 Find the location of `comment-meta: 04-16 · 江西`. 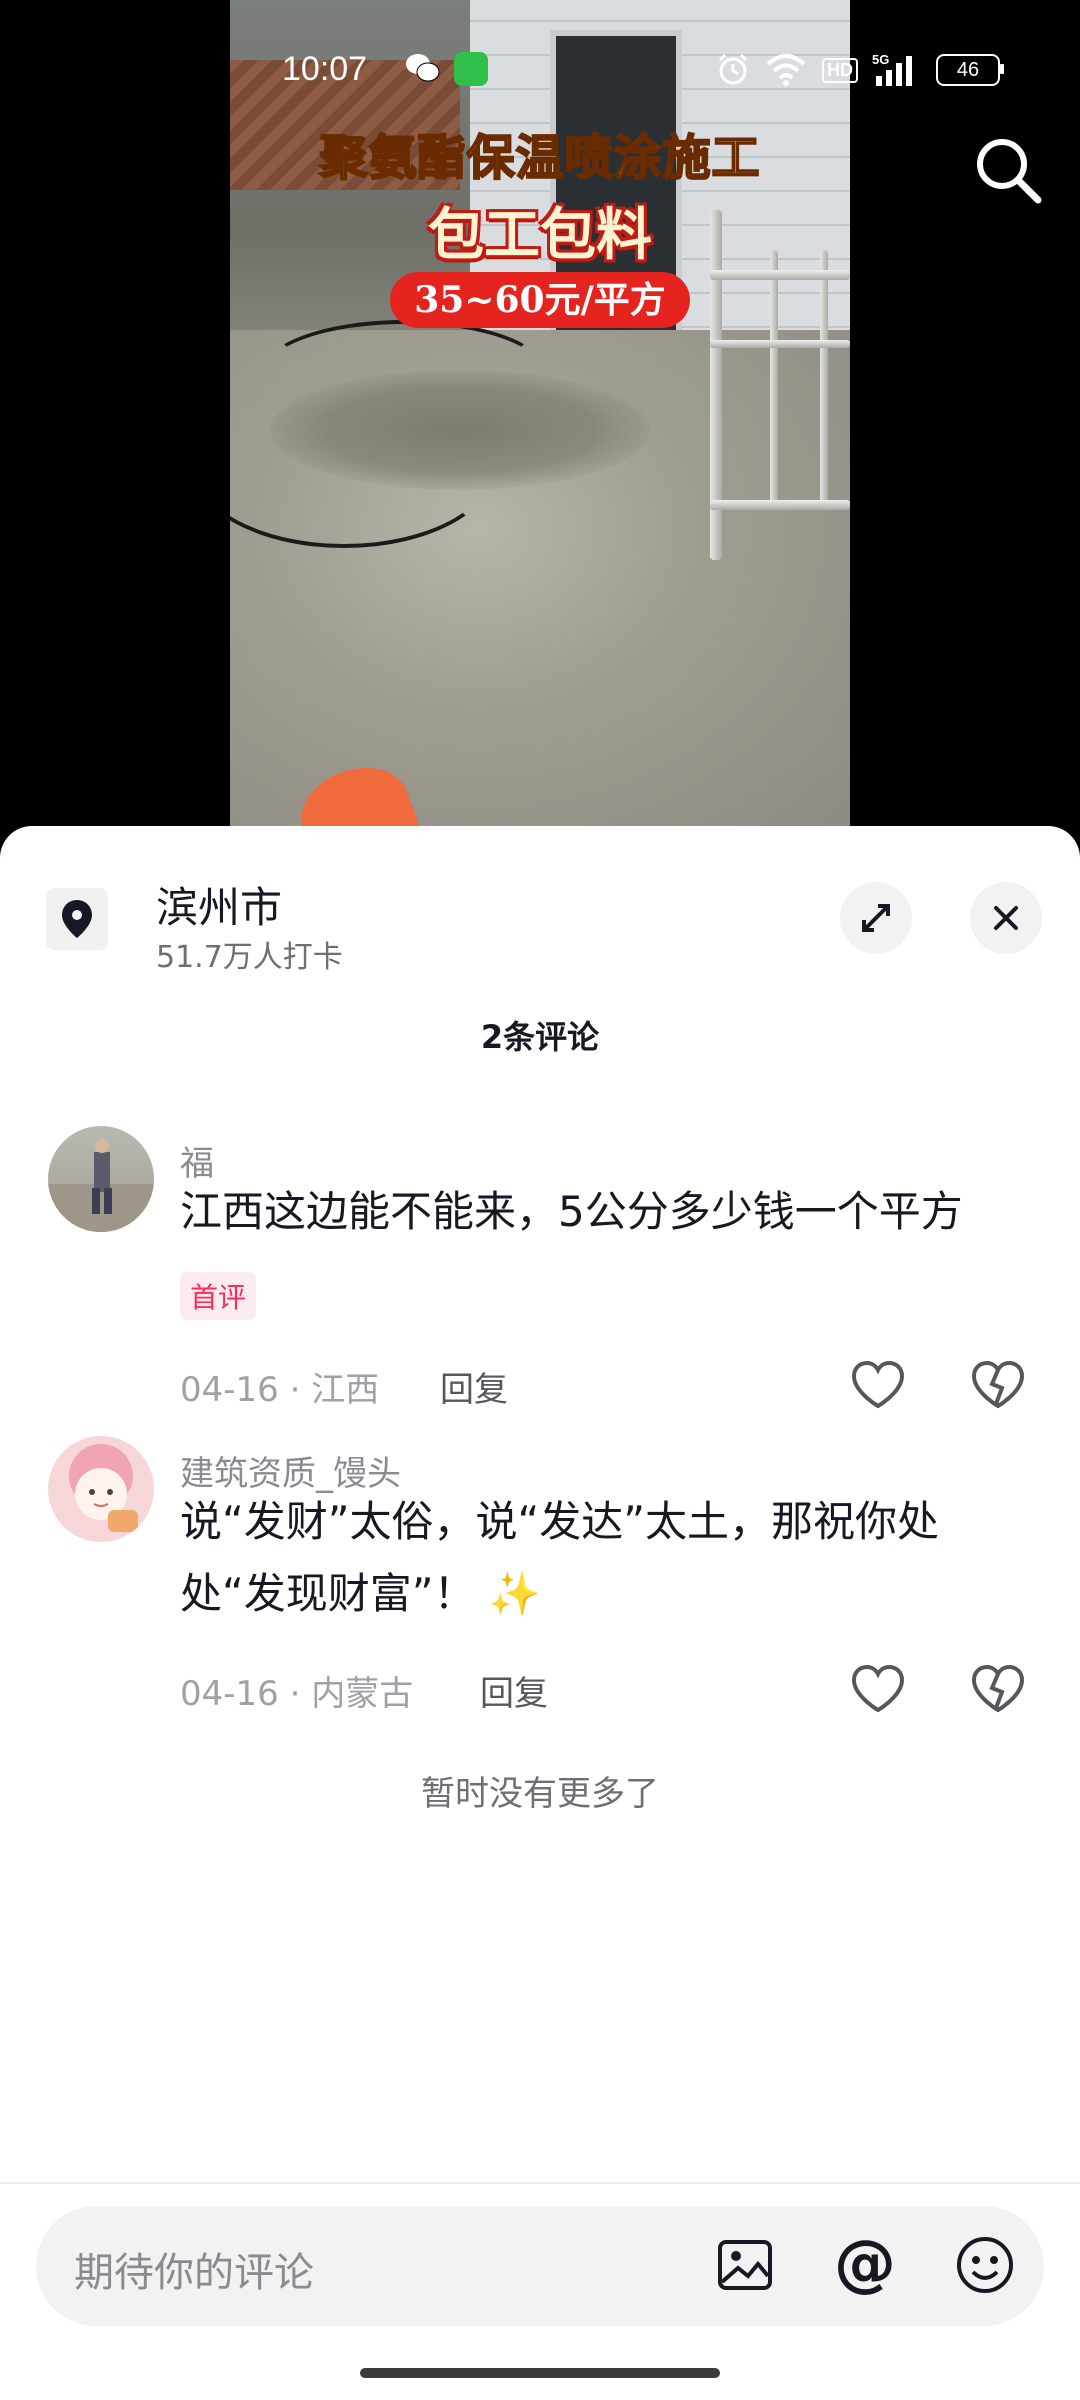

comment-meta: 04-16 · 江西 is located at coordinates (279, 1386).